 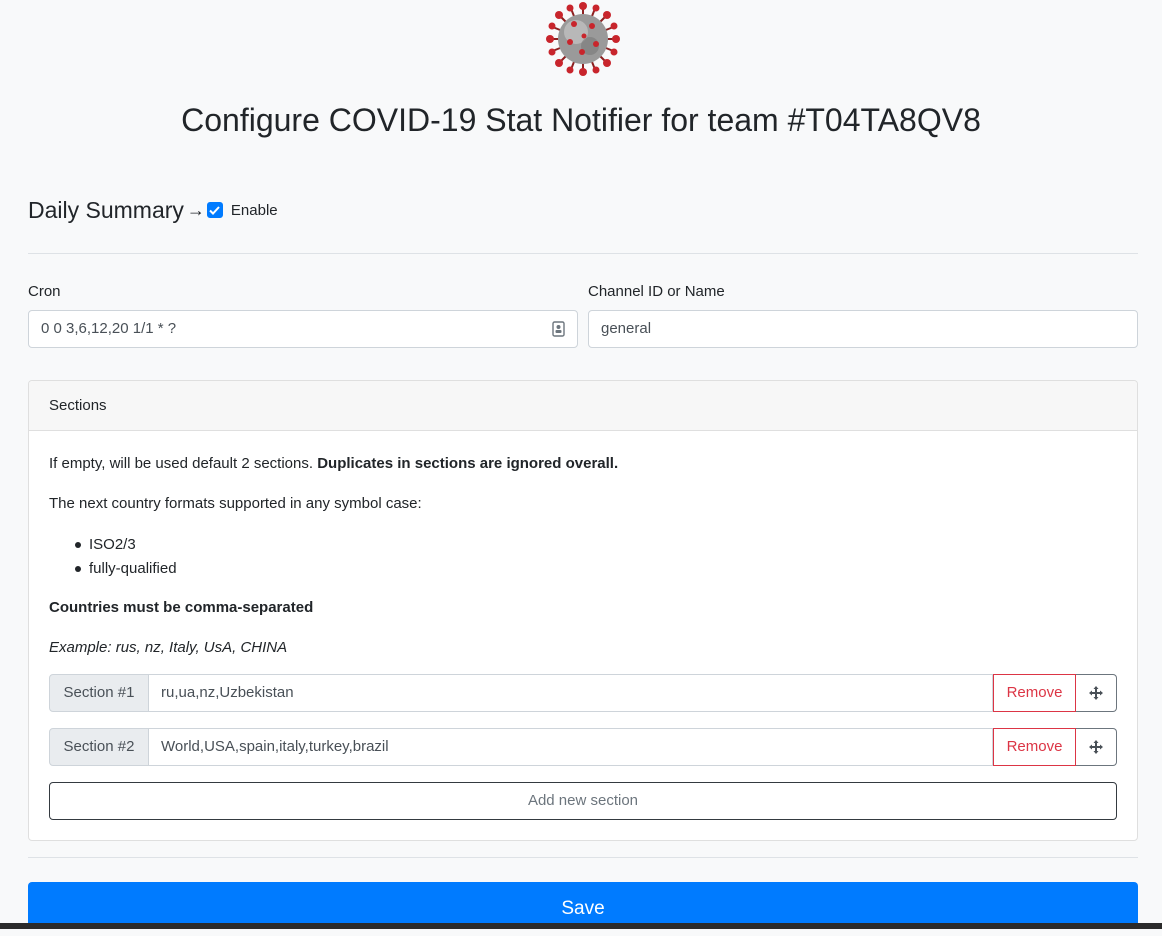 What do you see at coordinates (254, 210) in the screenshot?
I see `enable-label: Enable` at bounding box center [254, 210].